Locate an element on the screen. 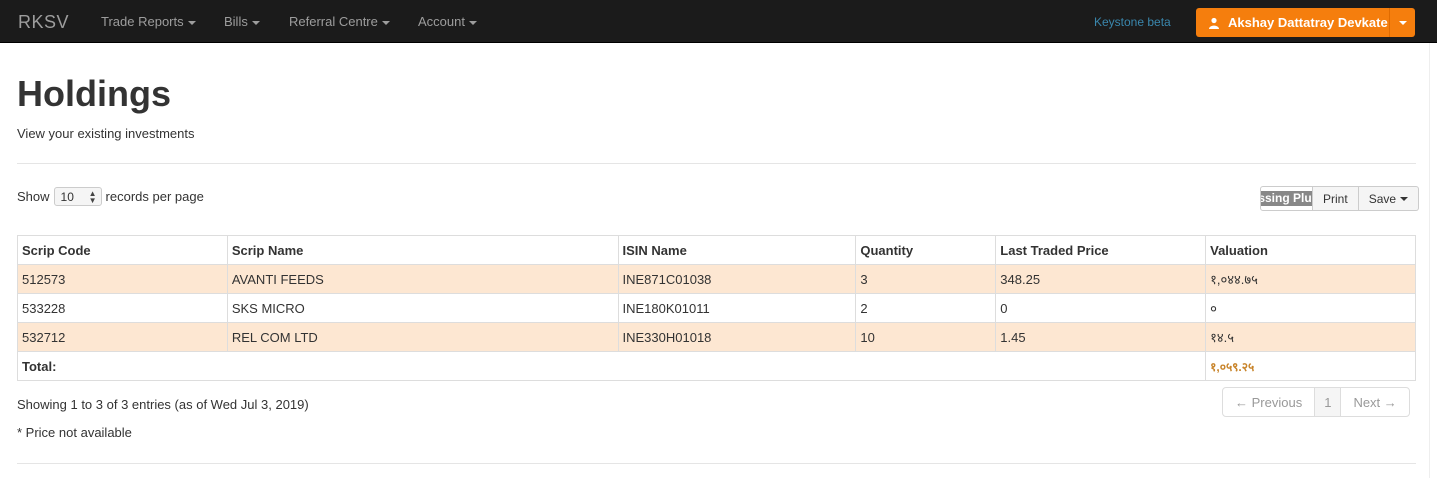 The width and height of the screenshot is (1437, 478). cell-quantity: 3 is located at coordinates (926, 279).